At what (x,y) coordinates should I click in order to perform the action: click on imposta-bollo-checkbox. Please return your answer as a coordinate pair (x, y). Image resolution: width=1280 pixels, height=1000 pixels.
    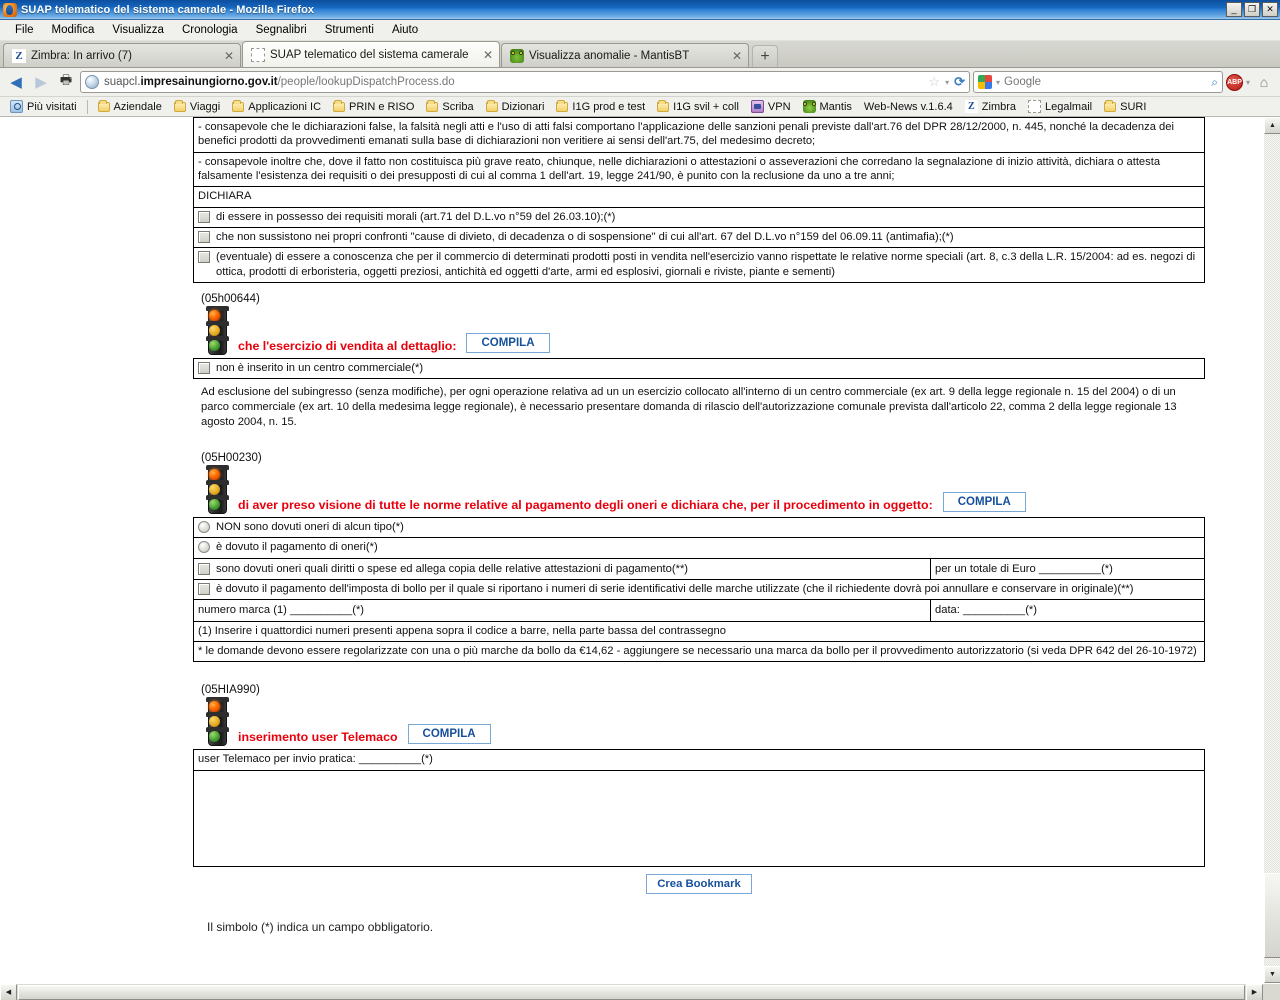
    Looking at the image, I should click on (204, 588).